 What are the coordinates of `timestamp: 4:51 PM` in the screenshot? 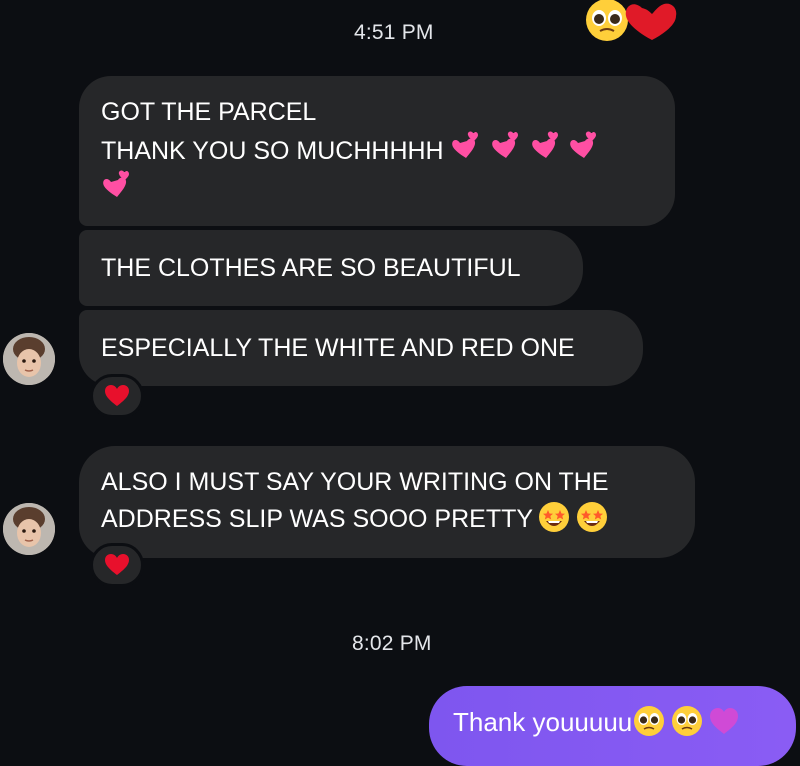 It's located at (394, 32).